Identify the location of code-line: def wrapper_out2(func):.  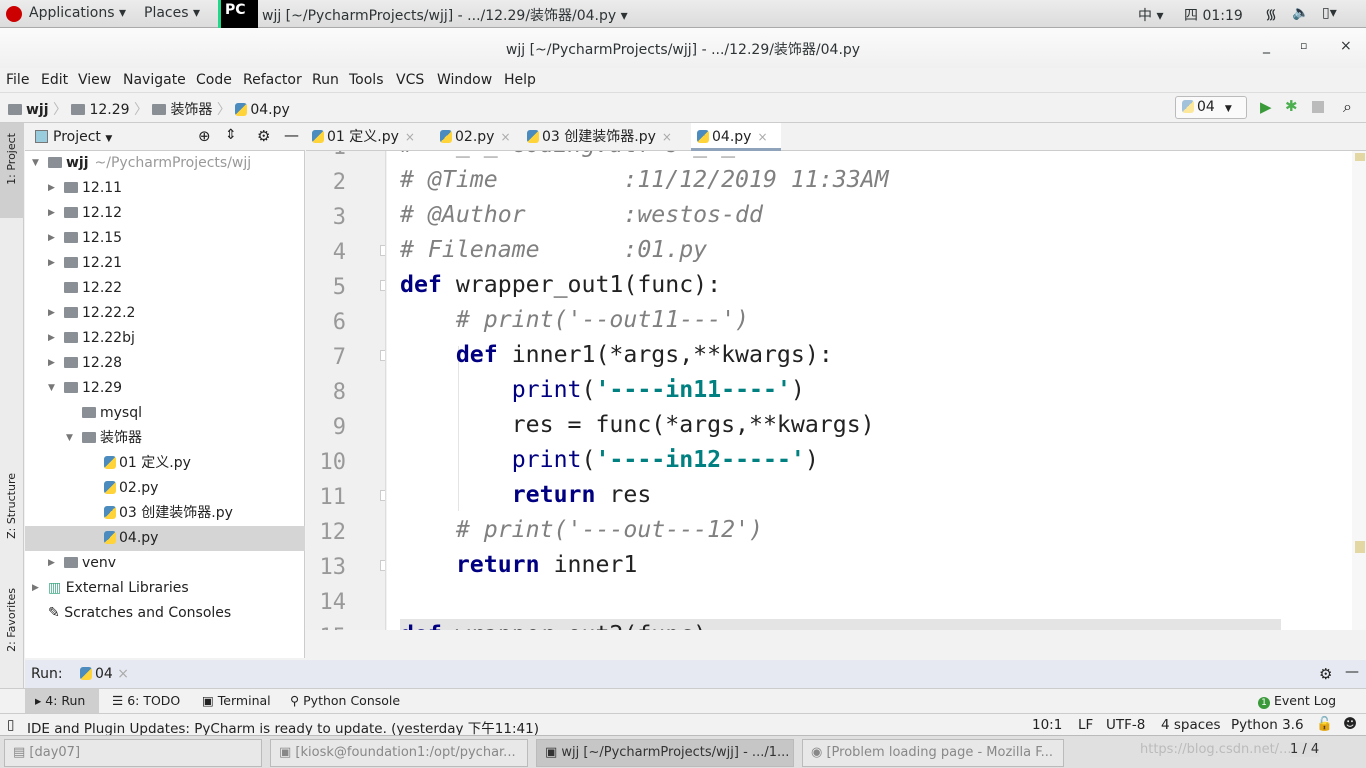
(560, 623).